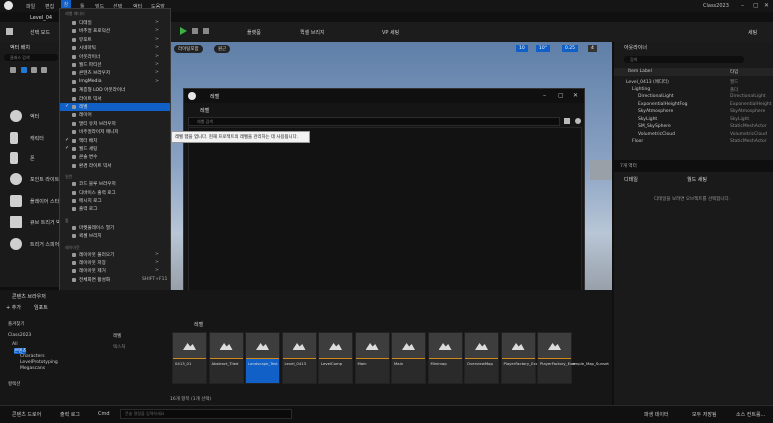 The image size is (773, 423). I want to click on console-input: 콘솔 명령을 입력하세요, so click(206, 414).